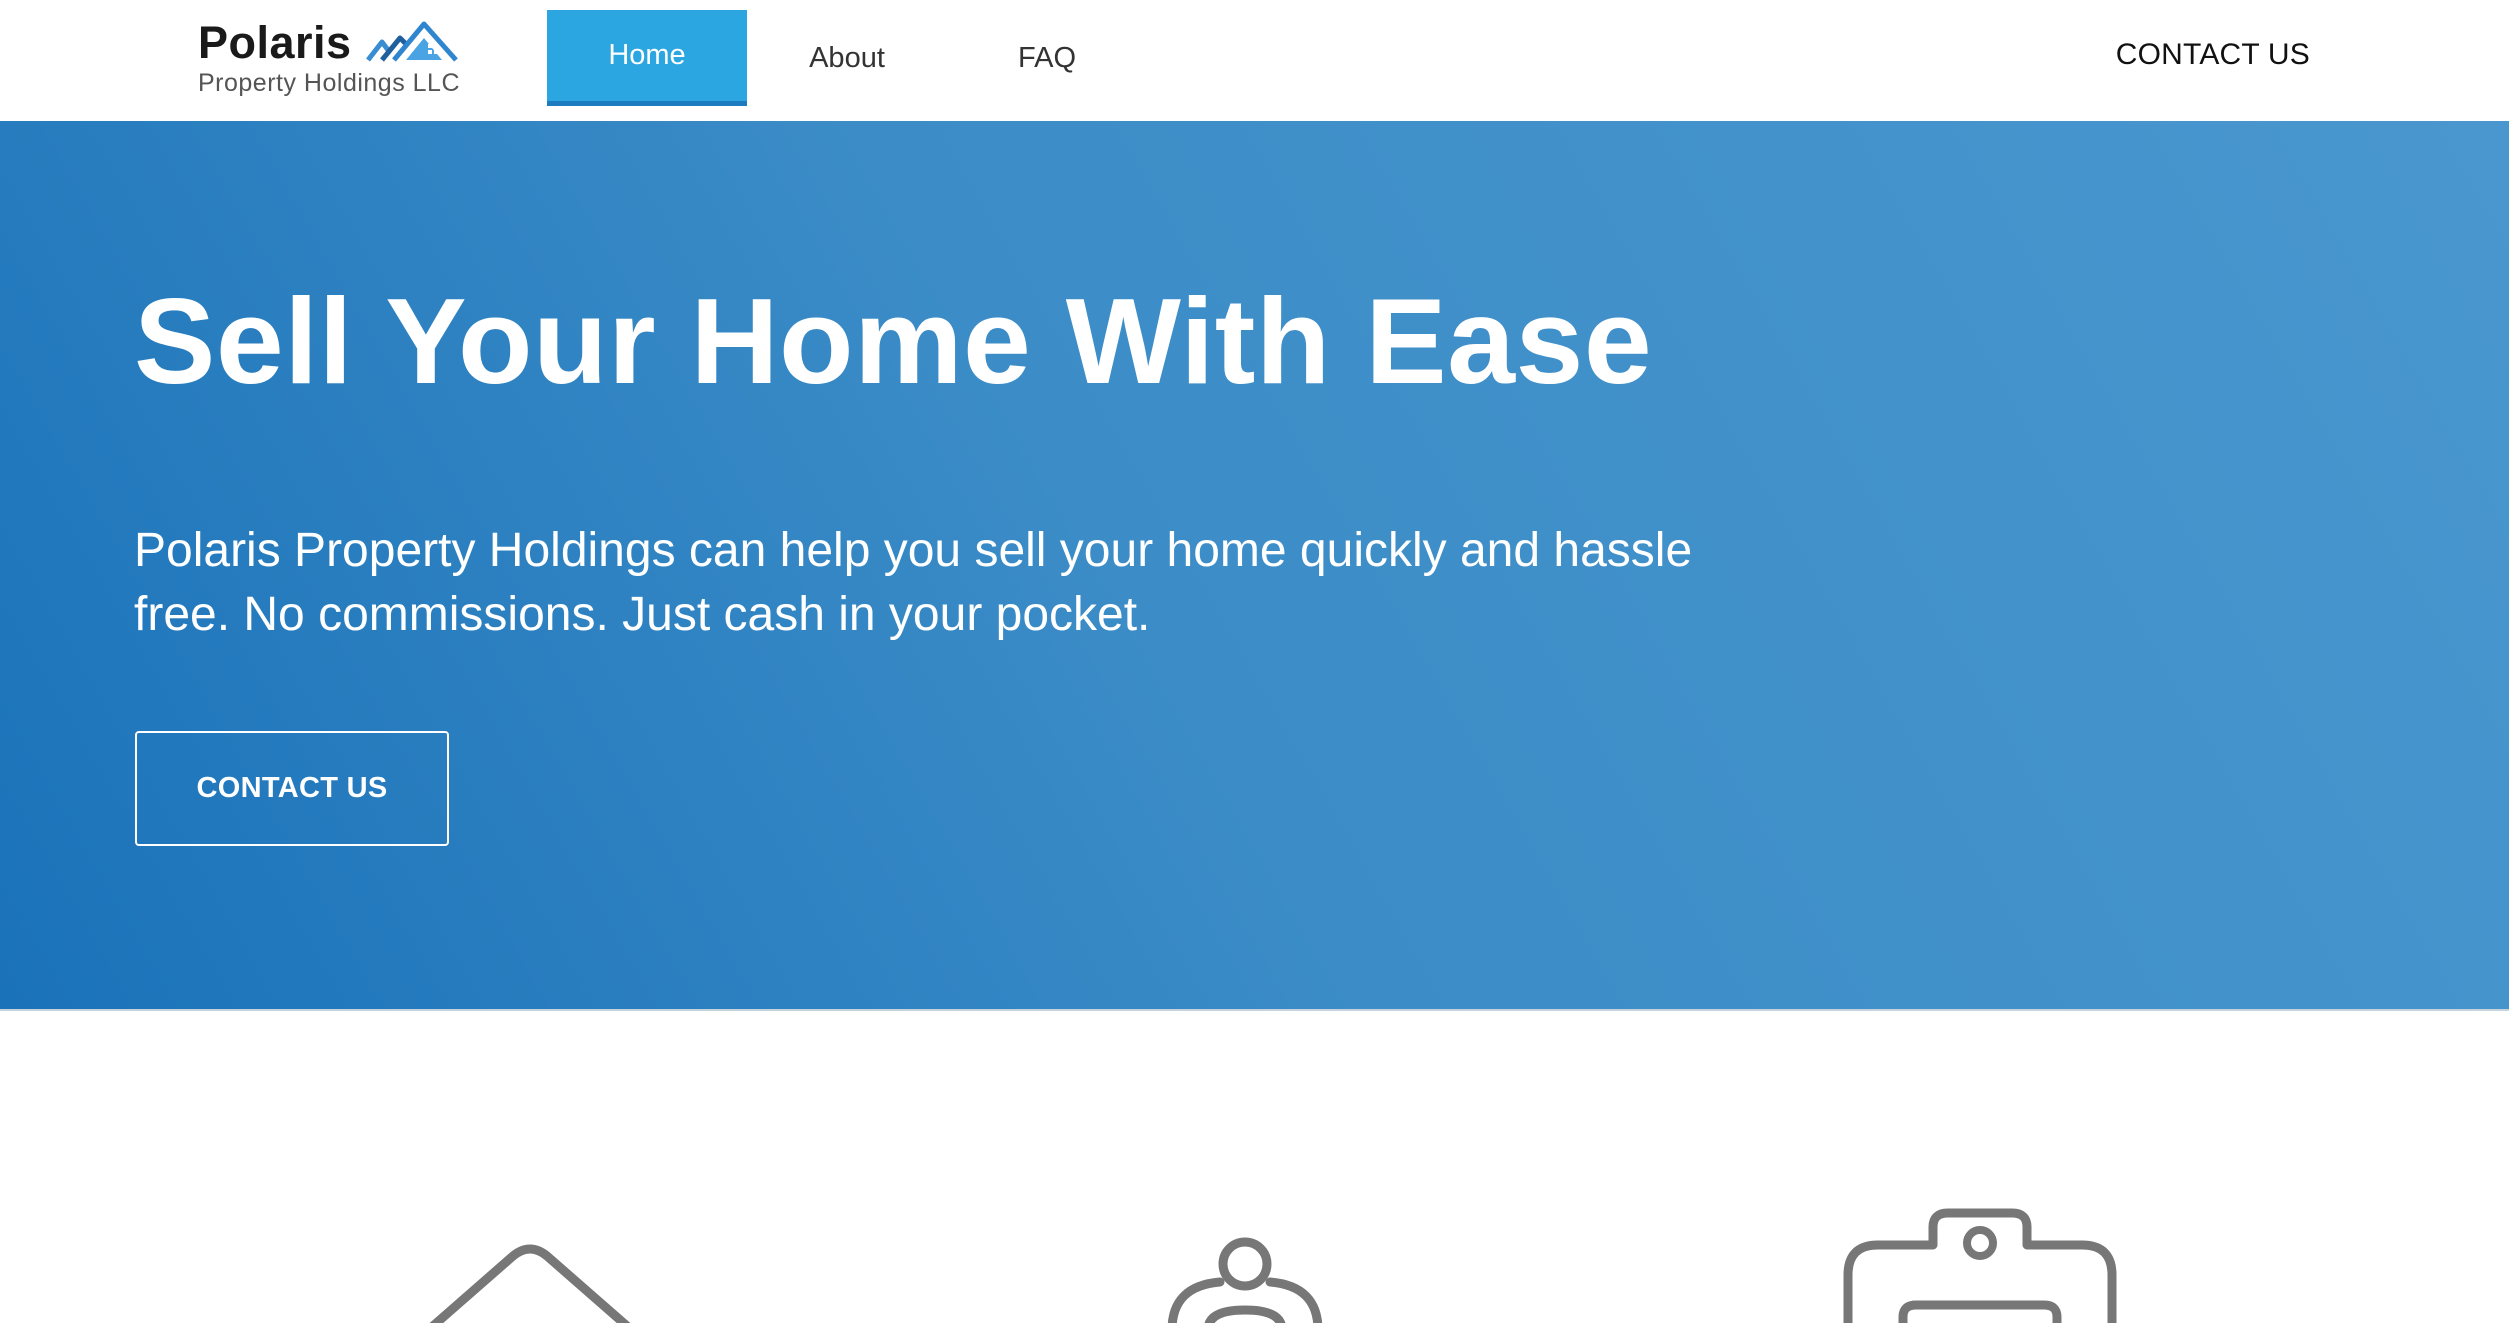 This screenshot has height=1323, width=2509. I want to click on header-contact-link: CONTACT US, so click(2213, 55).